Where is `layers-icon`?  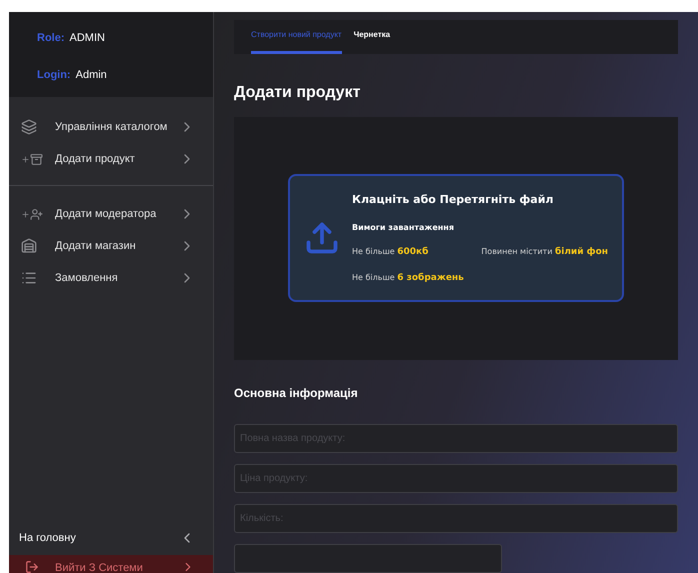 layers-icon is located at coordinates (29, 127).